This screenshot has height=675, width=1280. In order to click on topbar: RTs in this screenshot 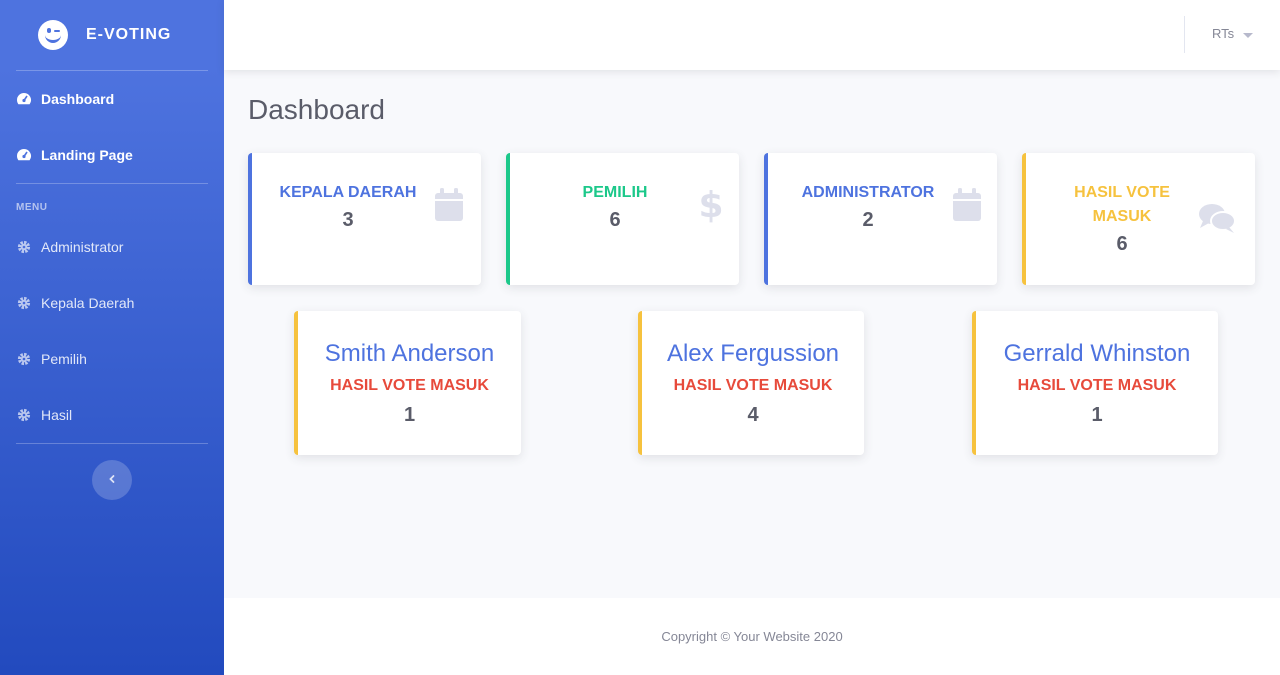, I will do `click(752, 35)`.